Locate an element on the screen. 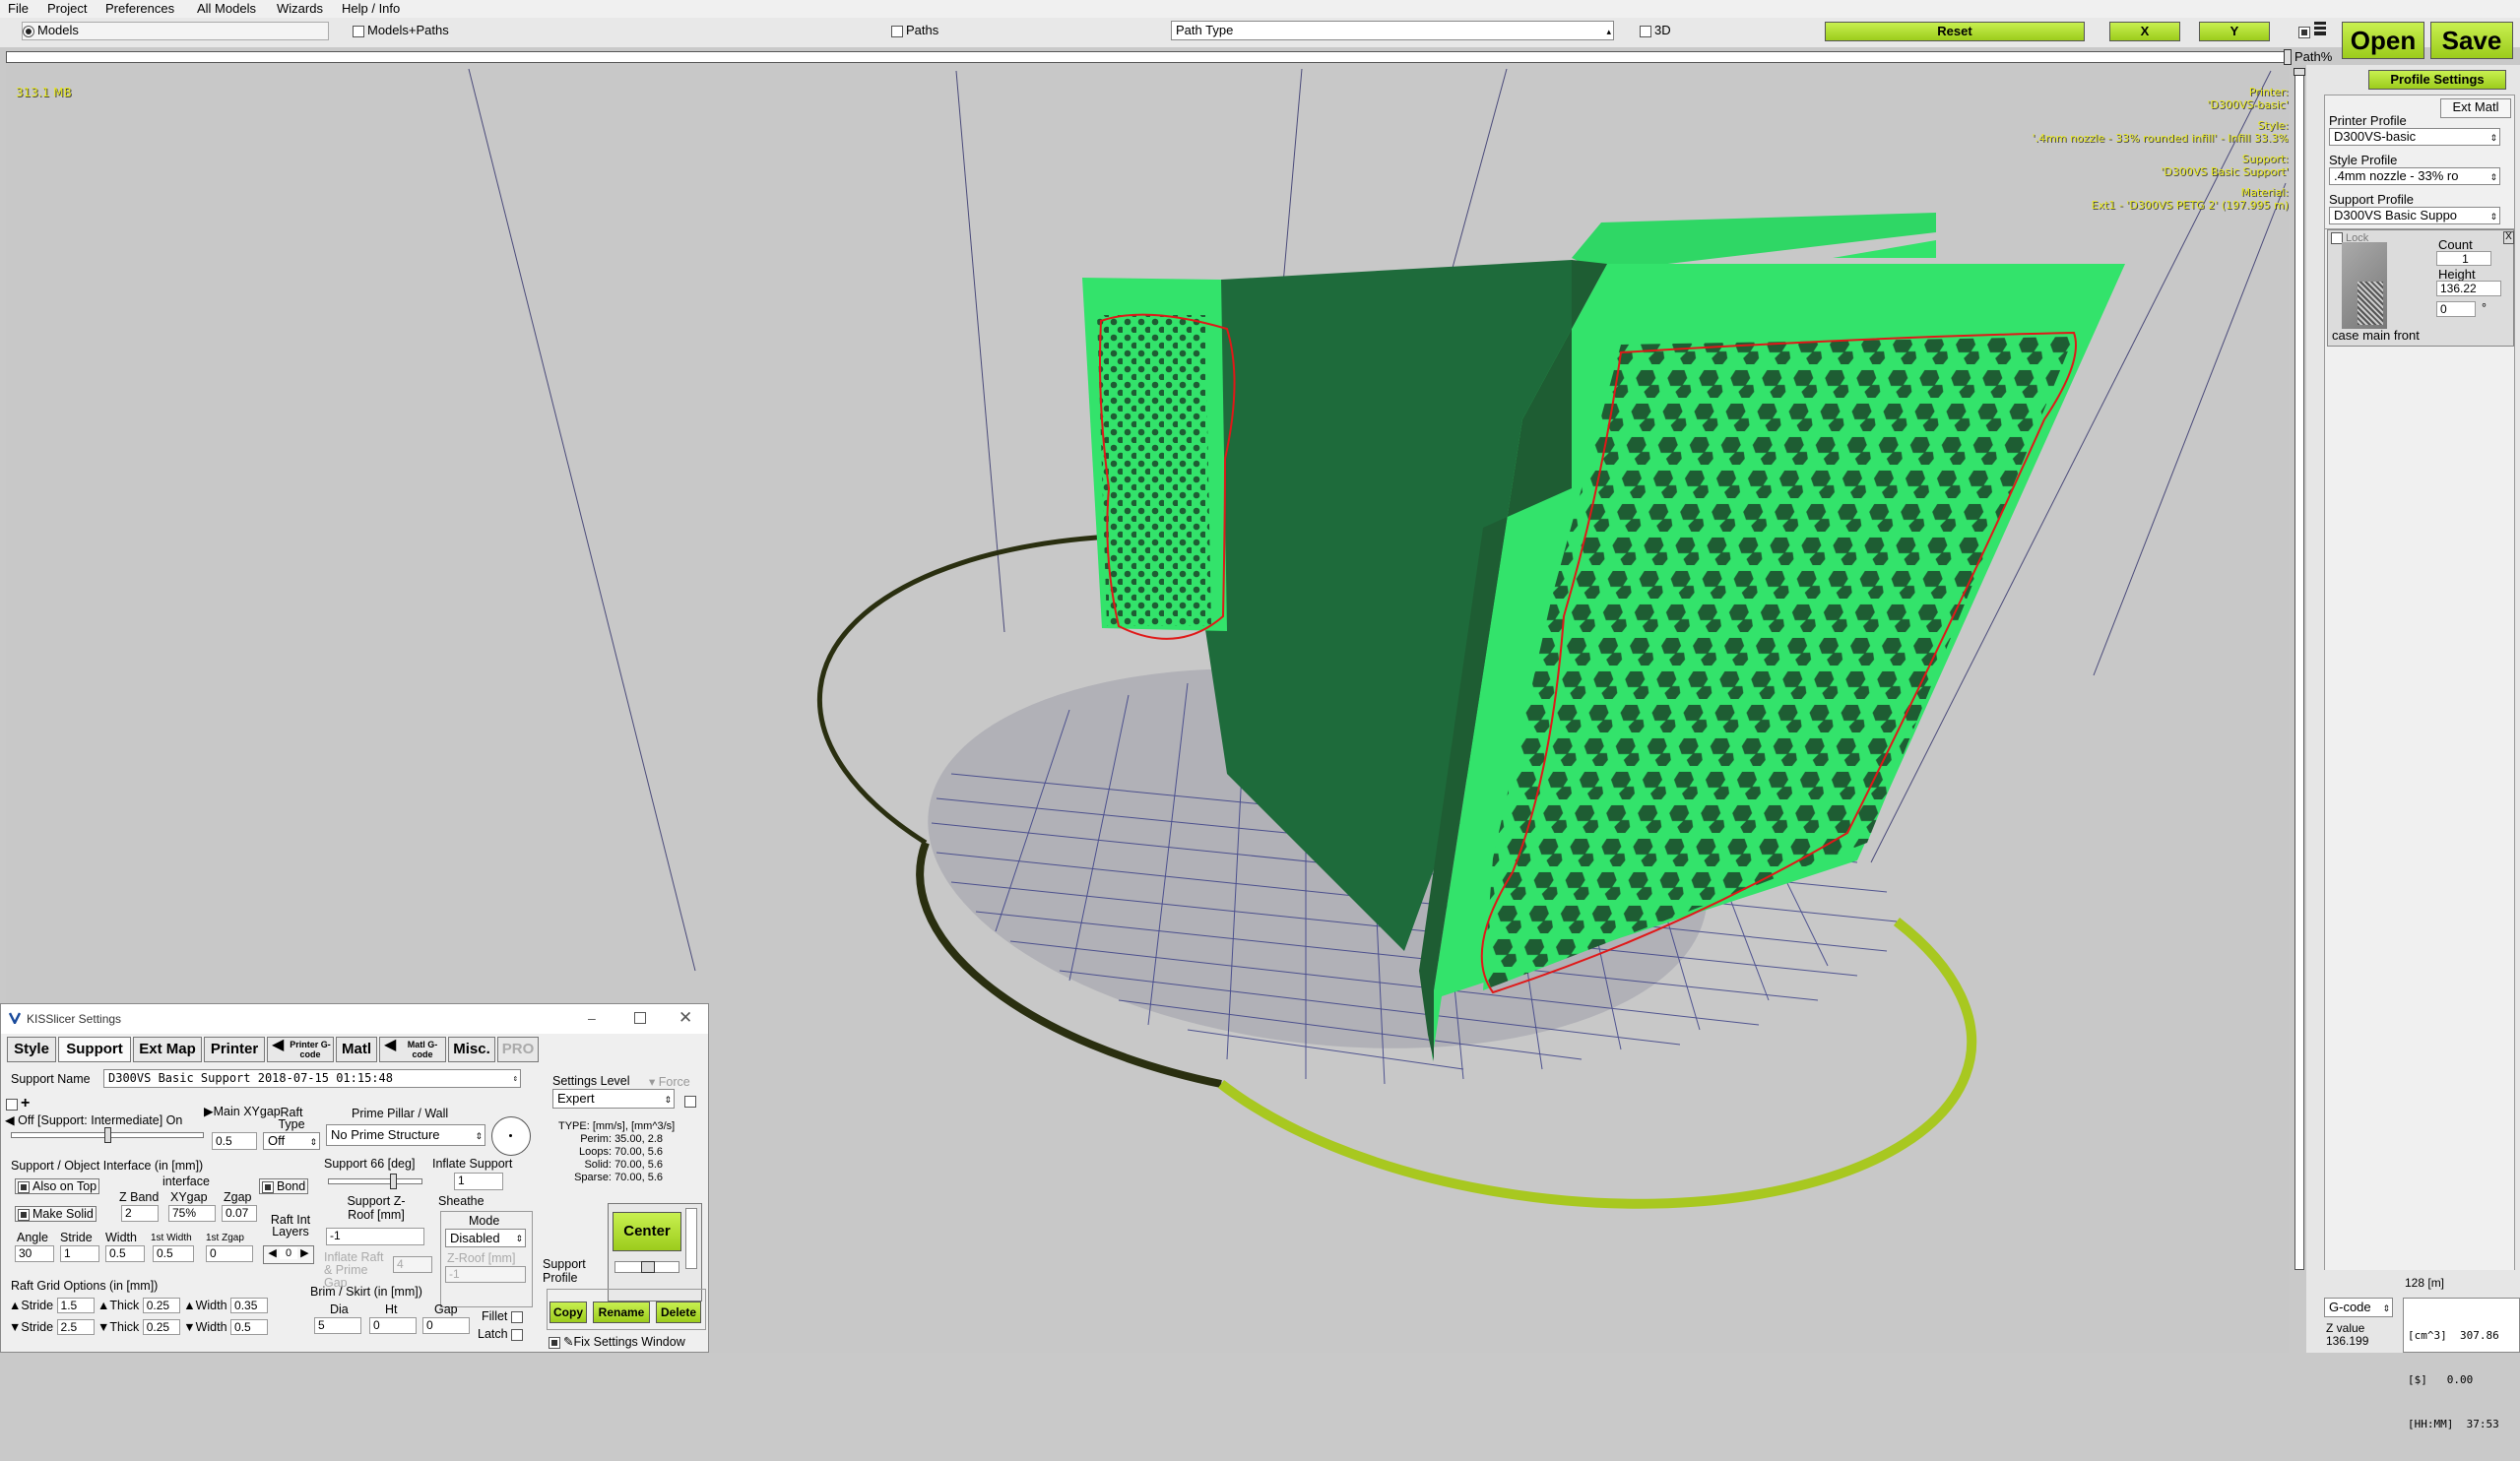  sheathe-mode-select: Disabled ⇕ is located at coordinates (485, 1238).